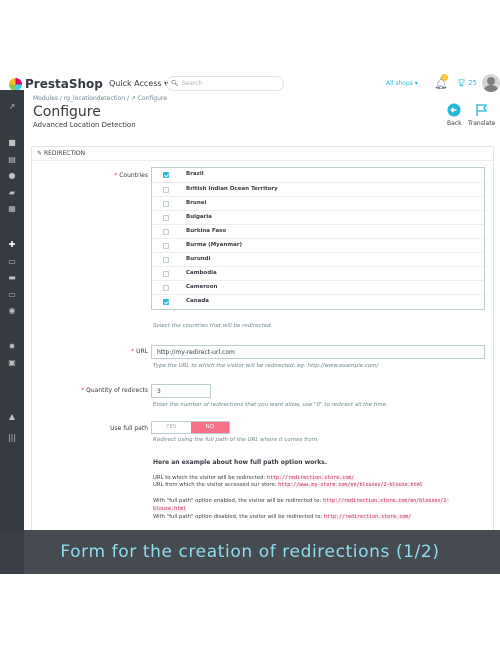  What do you see at coordinates (117, 390) in the screenshot?
I see `quantity-label-text: Quantity of redirects` at bounding box center [117, 390].